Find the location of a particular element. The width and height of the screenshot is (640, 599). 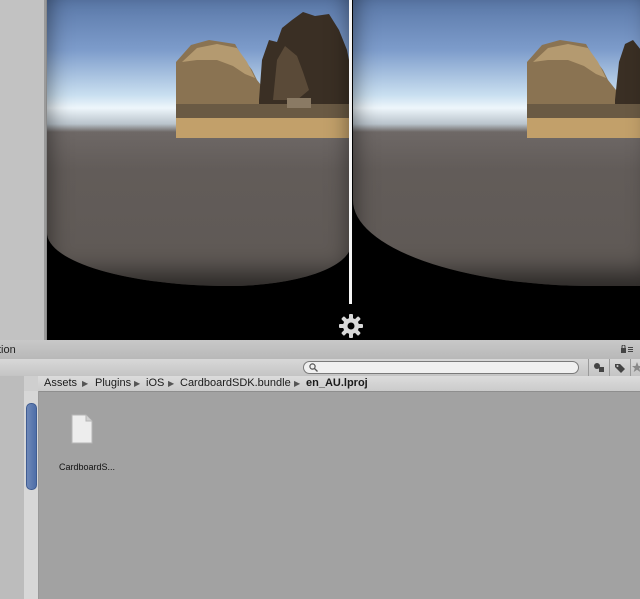

filter-by-type-button is located at coordinates (598, 367).